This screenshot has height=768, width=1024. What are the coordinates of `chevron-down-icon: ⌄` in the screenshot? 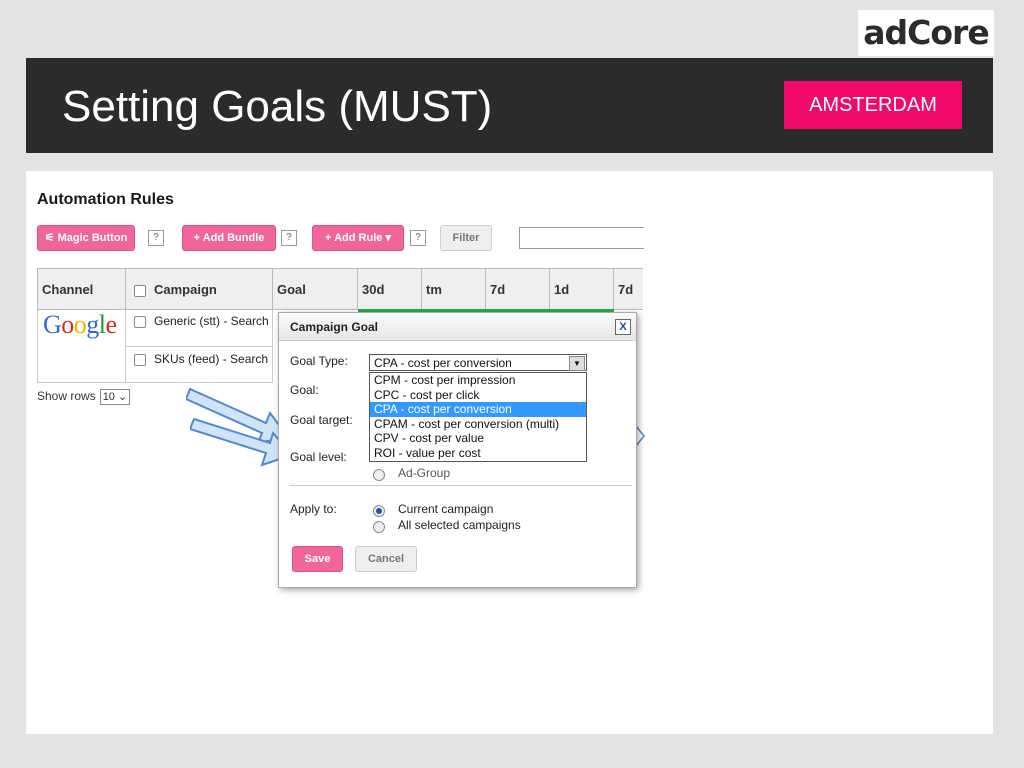 It's located at (123, 397).